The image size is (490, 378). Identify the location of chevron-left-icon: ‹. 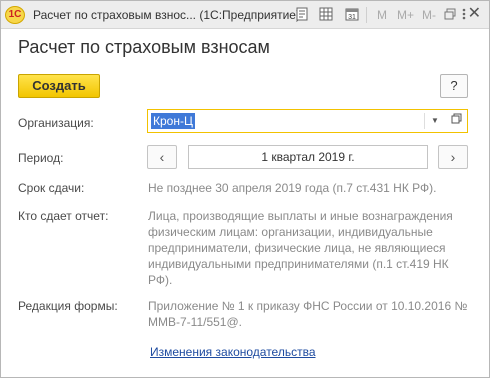
(162, 157).